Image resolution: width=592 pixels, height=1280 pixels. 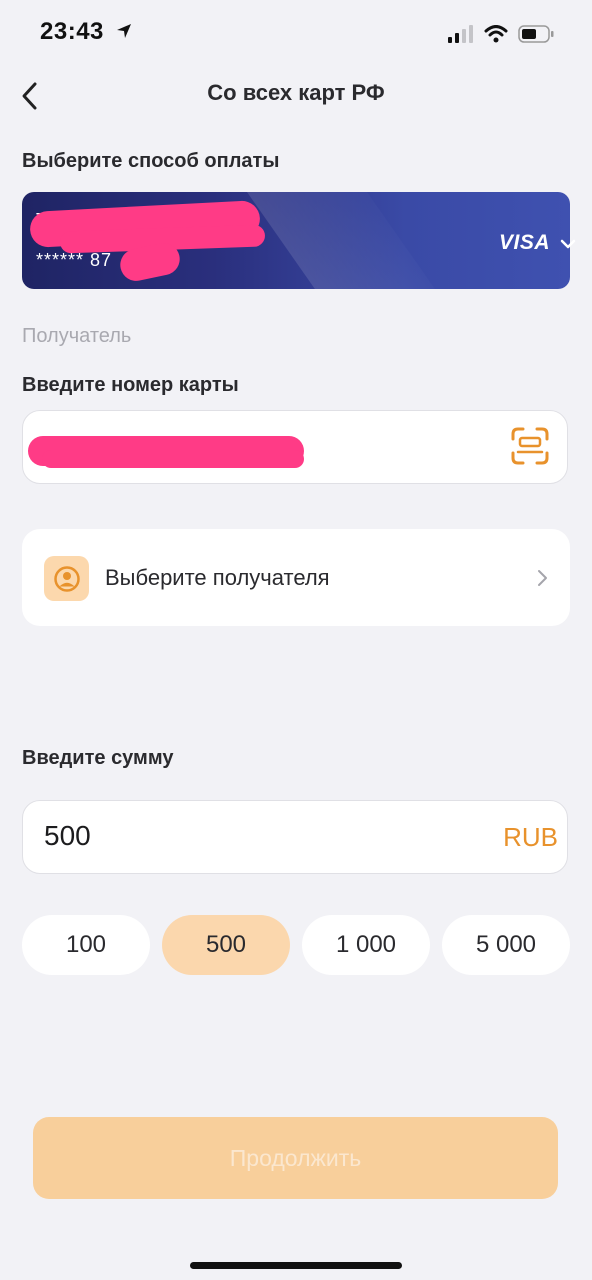 I want to click on recipient-section-label: Получатель, so click(x=77, y=336).